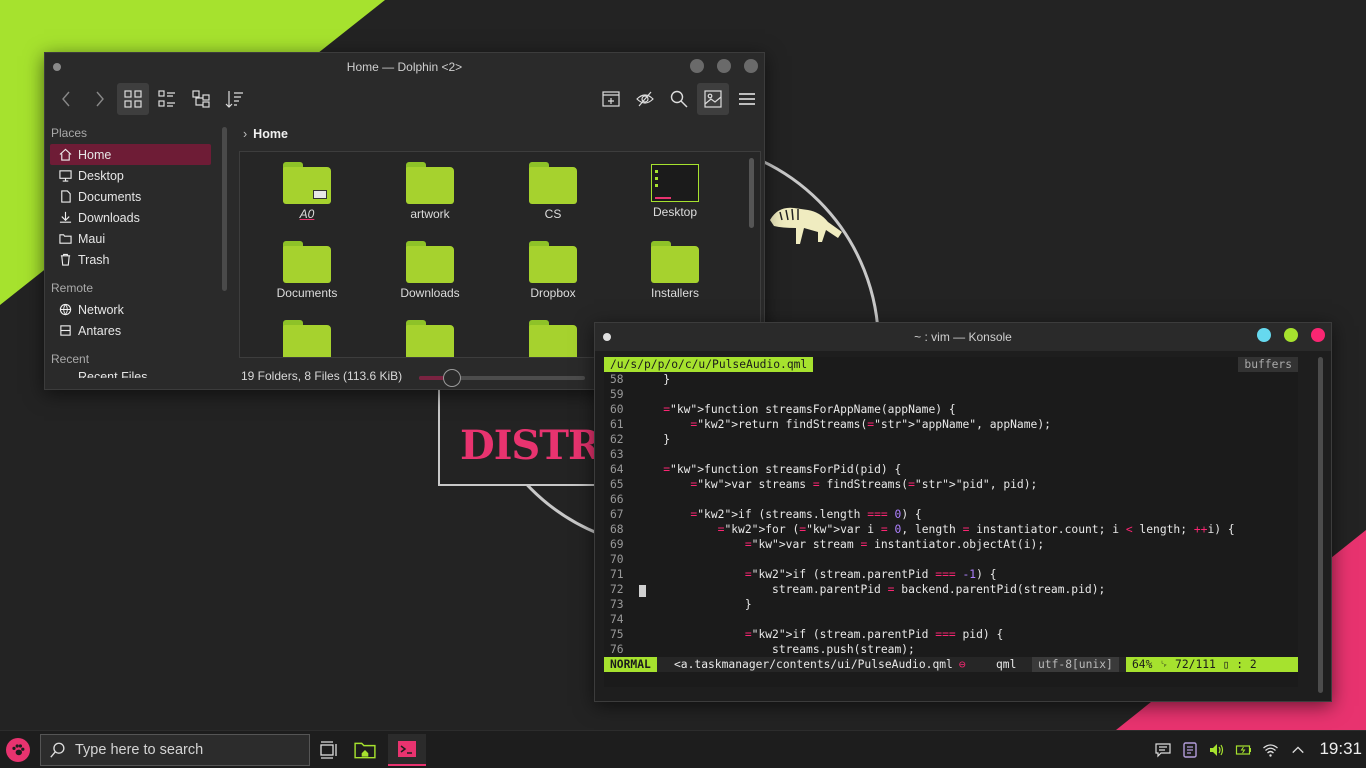 The image size is (1366, 768). I want to click on sidebar-item-maui: Maui, so click(130, 238).